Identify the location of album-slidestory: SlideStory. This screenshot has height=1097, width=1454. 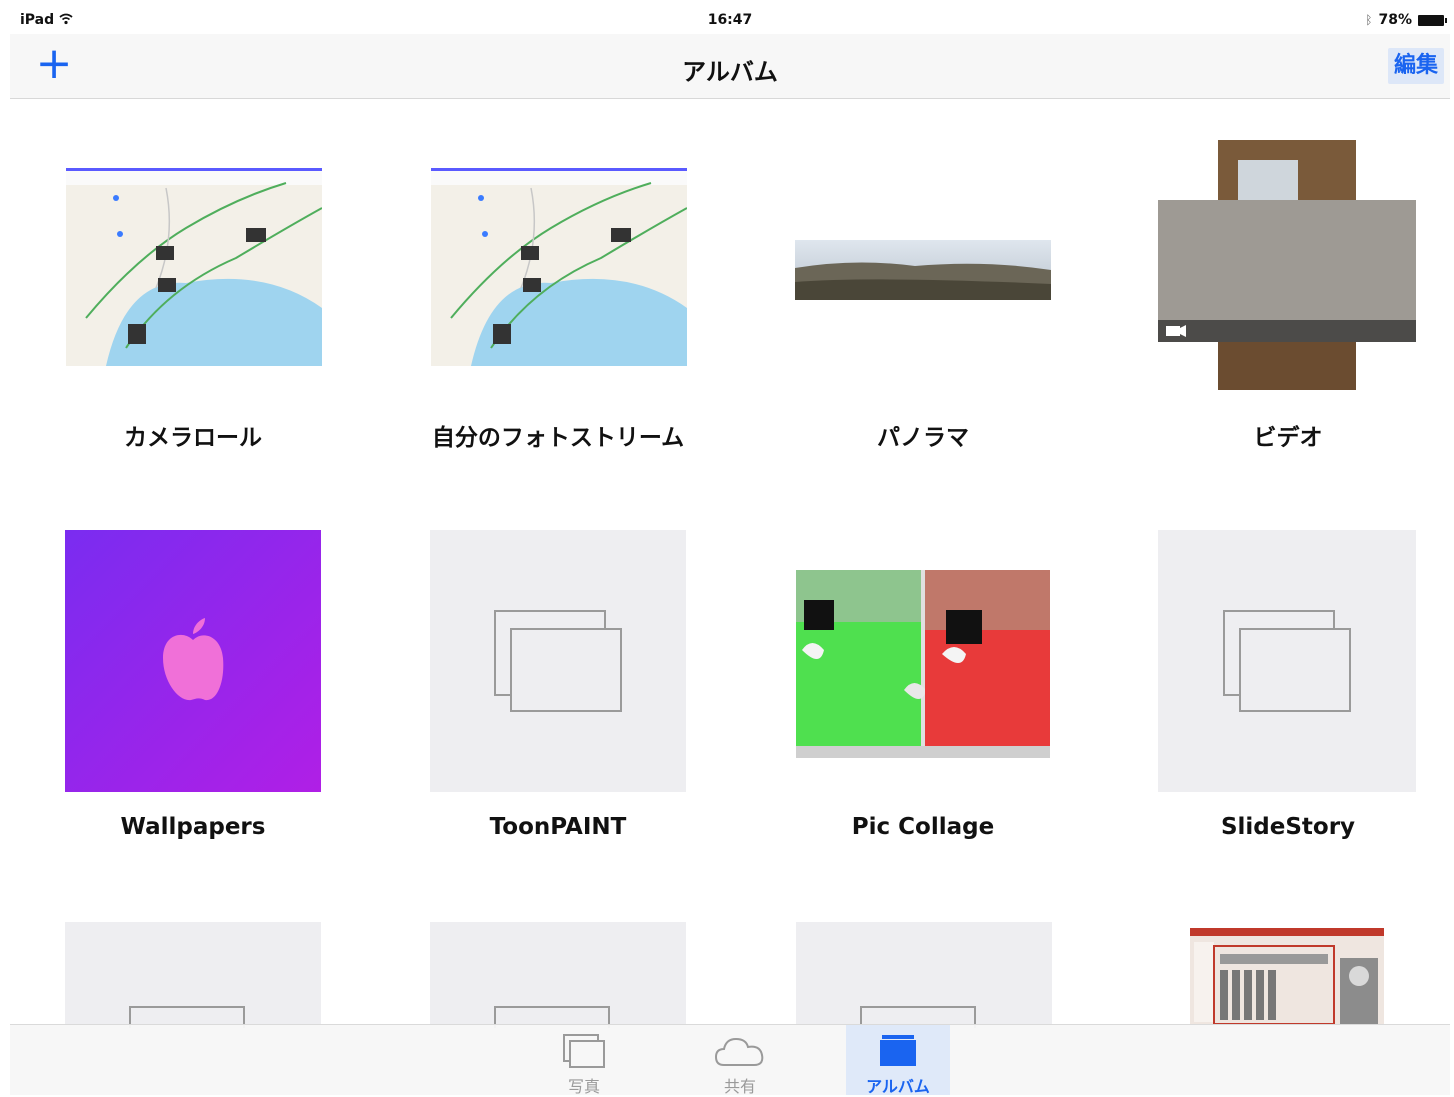
(1288, 690).